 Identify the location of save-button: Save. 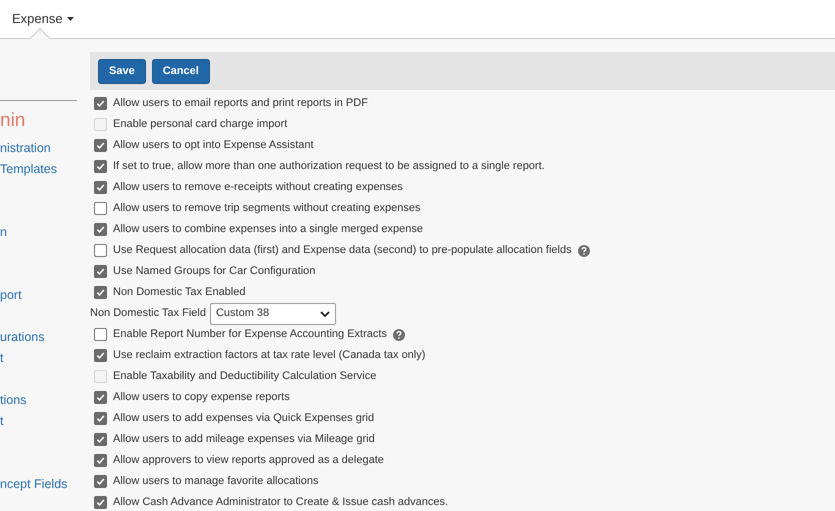
(122, 71).